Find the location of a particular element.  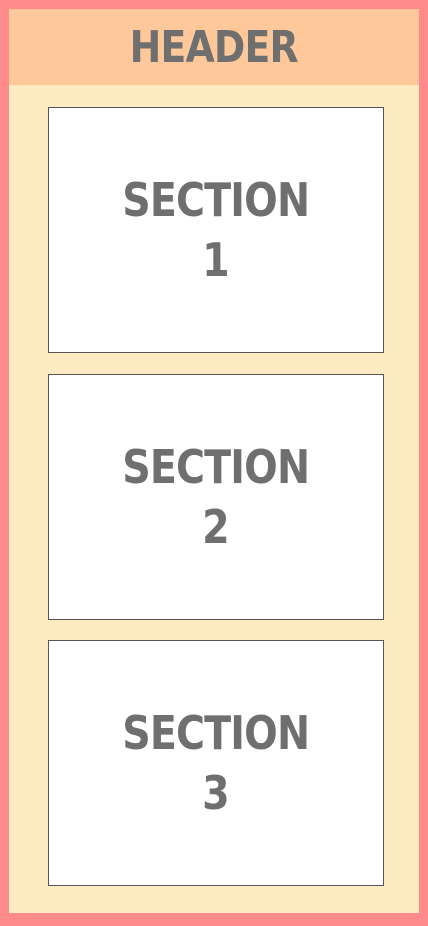

section-3-label: SECTION is located at coordinates (216, 733).